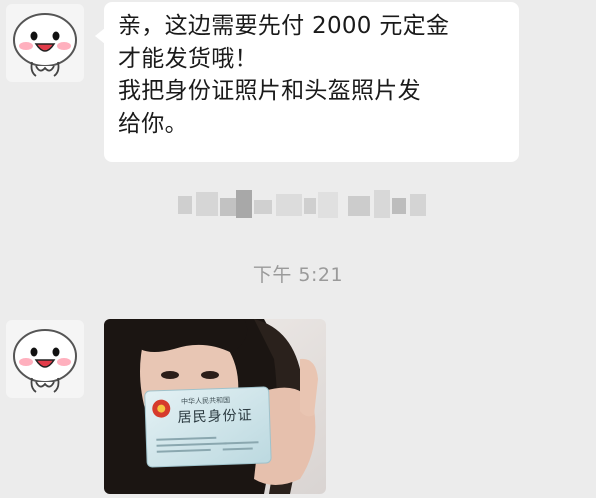 The image size is (596, 498). I want to click on message-line: 亲，这边需要先付 2000 元定金, so click(284, 26).